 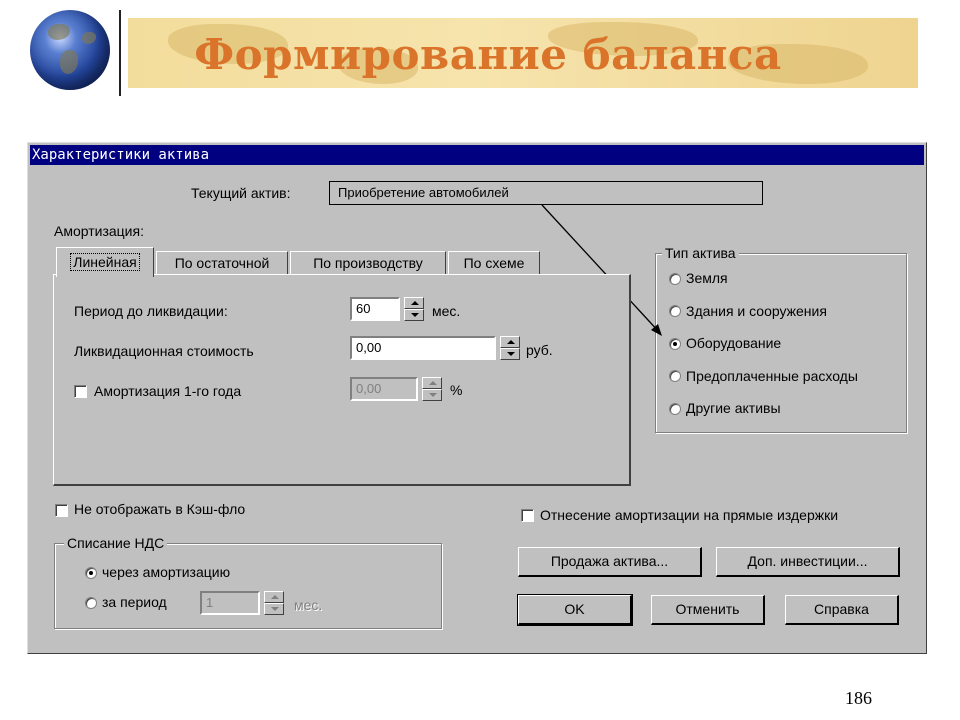 What do you see at coordinates (477, 155) in the screenshot?
I see `dialog-titlebar: Характеристики актива` at bounding box center [477, 155].